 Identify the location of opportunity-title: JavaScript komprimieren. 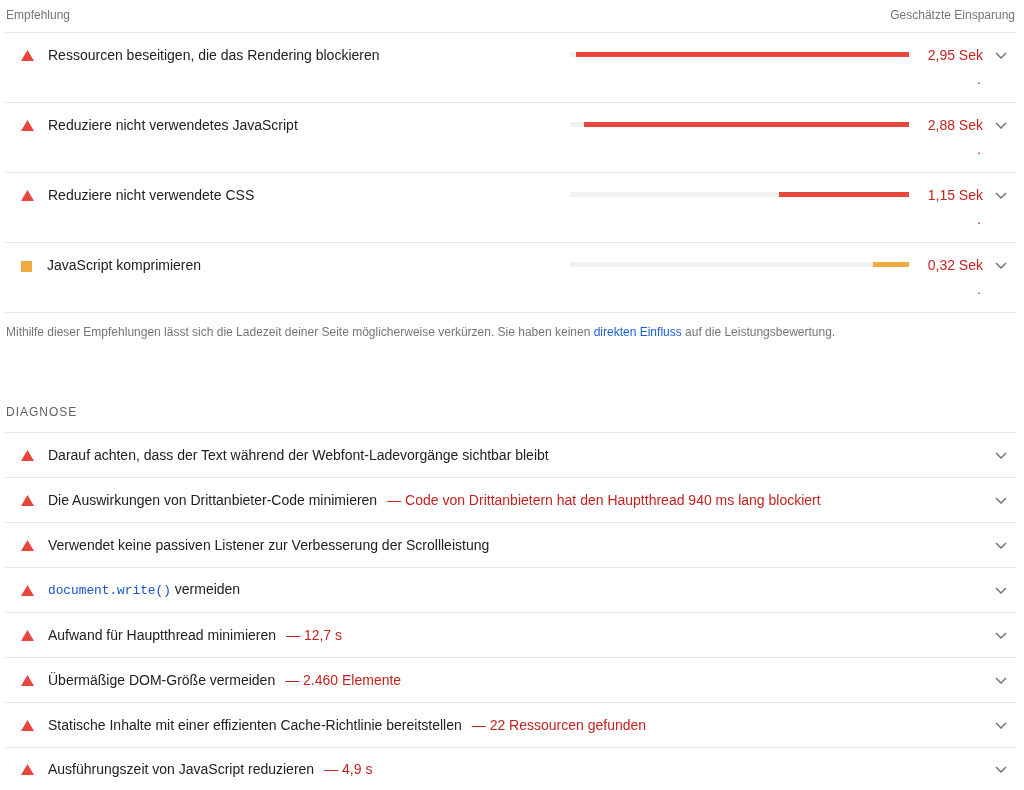
(124, 265).